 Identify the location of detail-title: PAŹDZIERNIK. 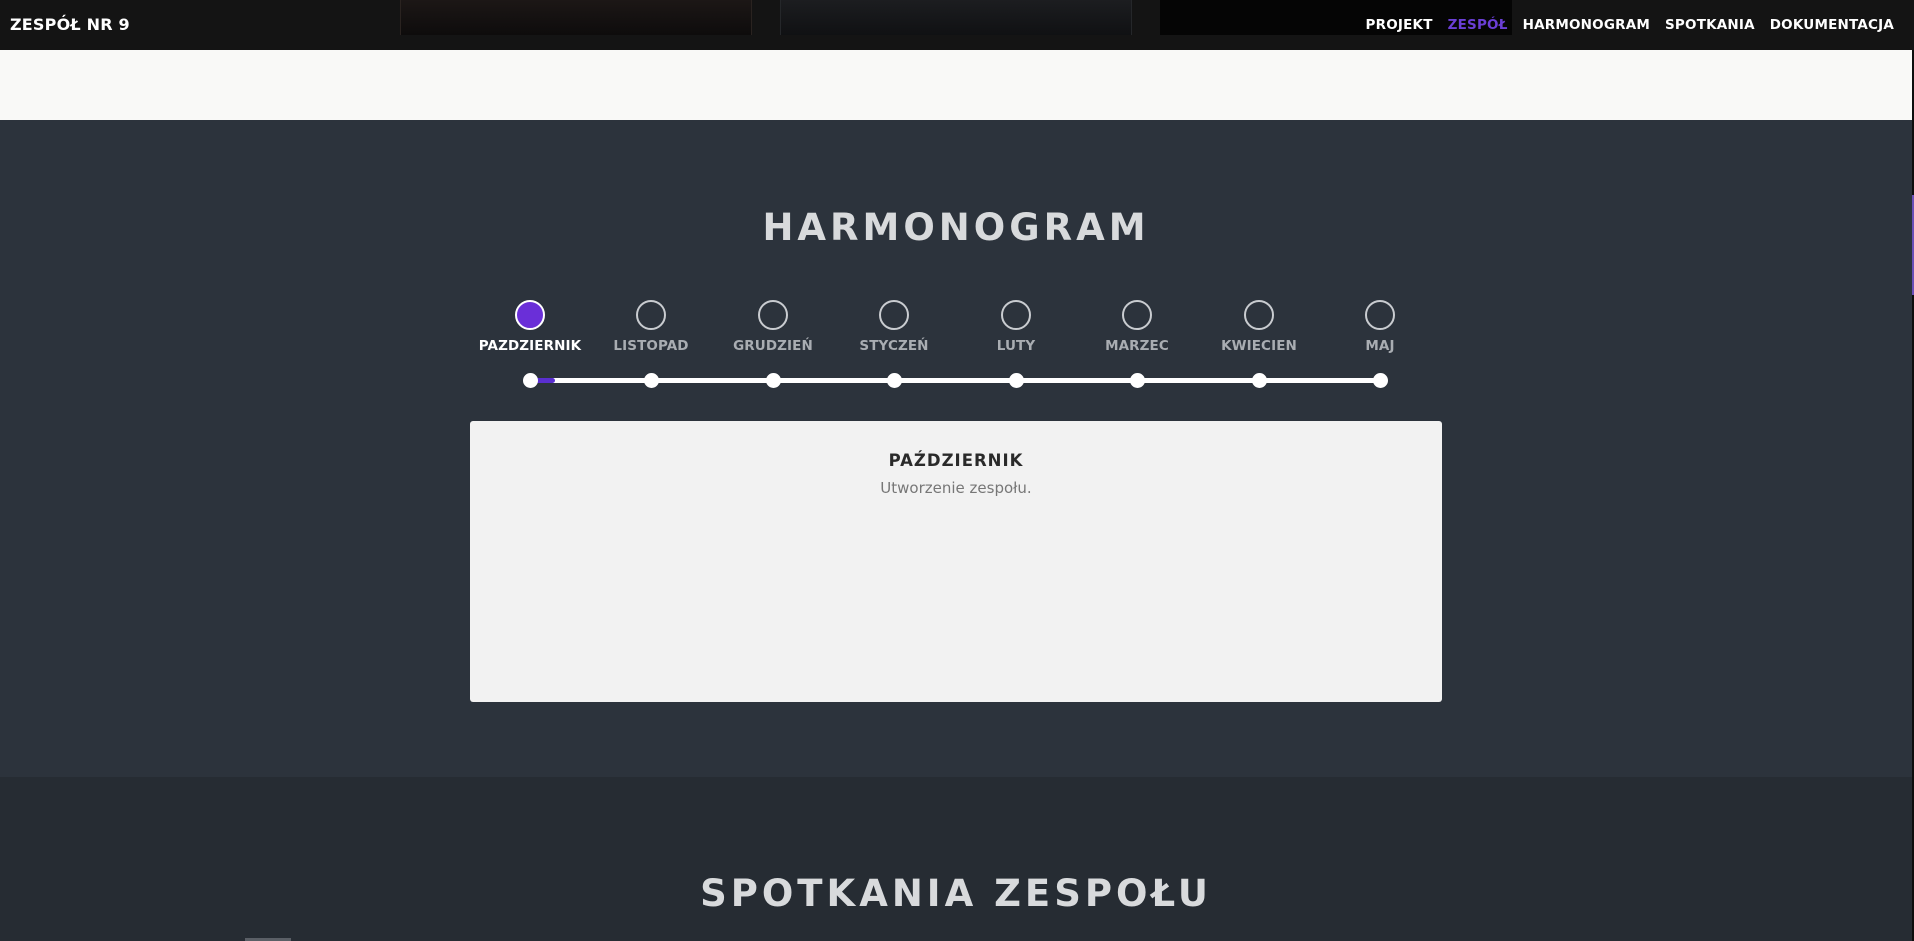
(956, 460).